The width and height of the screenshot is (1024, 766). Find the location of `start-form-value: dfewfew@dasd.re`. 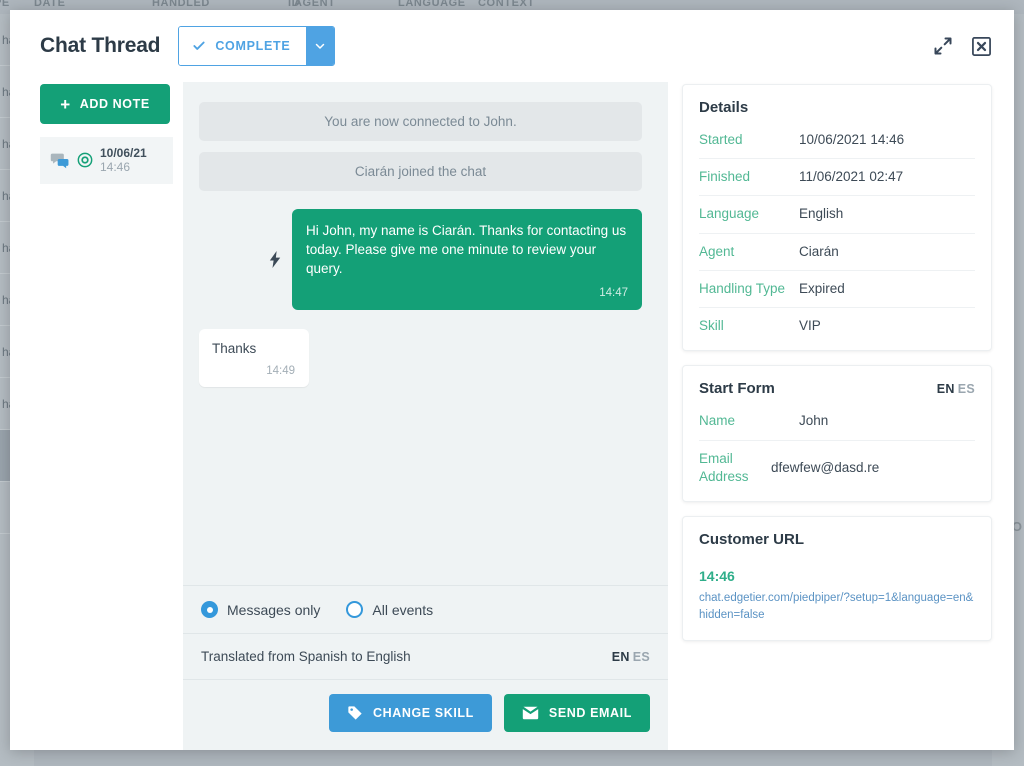

start-form-value: dfewfew@dasd.re is located at coordinates (825, 467).